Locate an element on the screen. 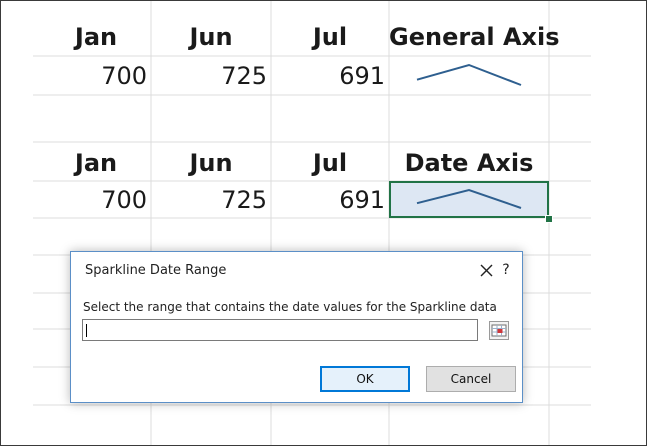 This screenshot has width=647, height=446. header-date-axis: Date Axis is located at coordinates (469, 163).